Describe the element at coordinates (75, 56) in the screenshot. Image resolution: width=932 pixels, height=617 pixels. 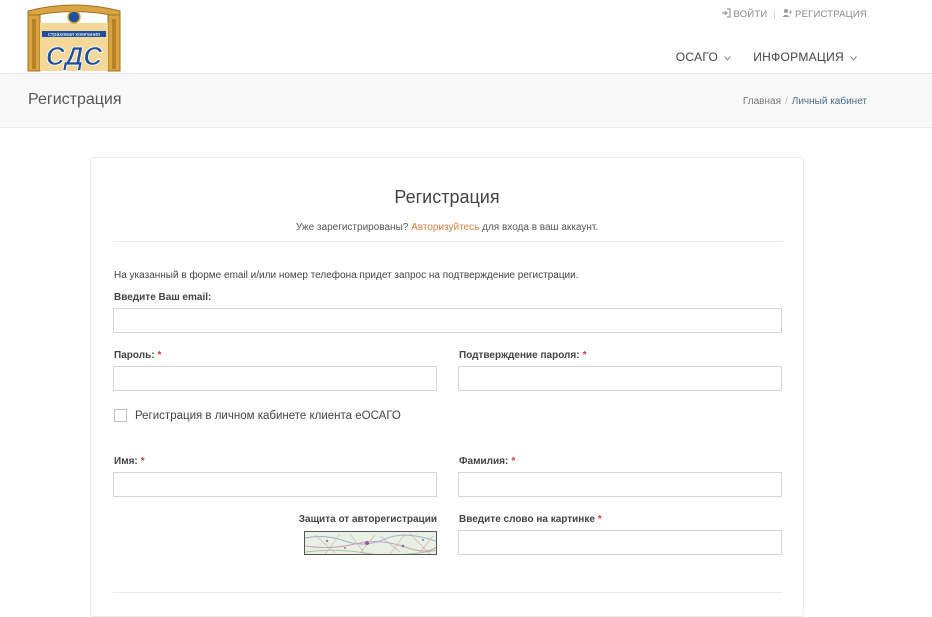
I see `logo-text: СДС` at that location.